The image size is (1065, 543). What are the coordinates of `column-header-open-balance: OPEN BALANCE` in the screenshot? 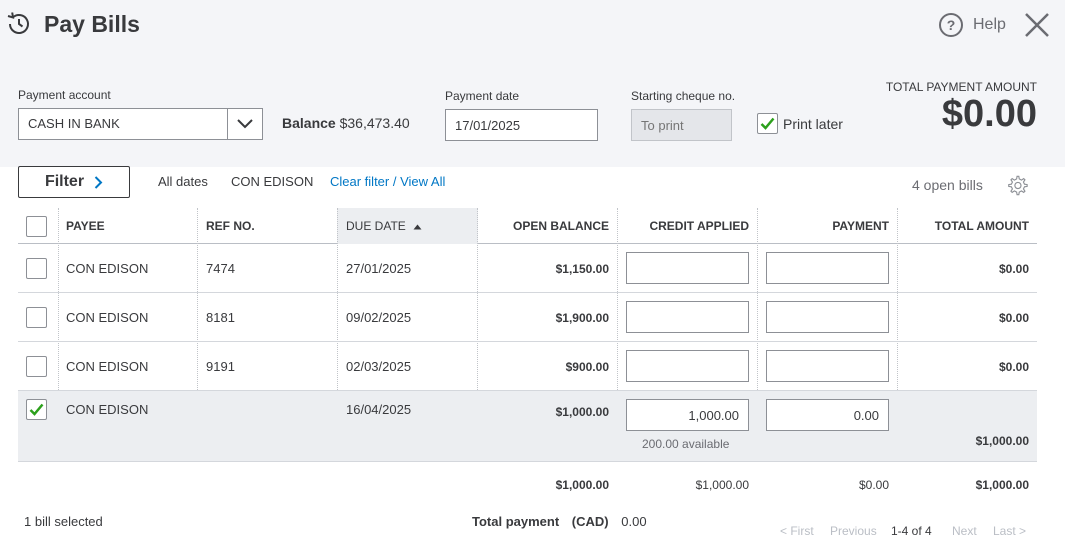 It's located at (543, 226).